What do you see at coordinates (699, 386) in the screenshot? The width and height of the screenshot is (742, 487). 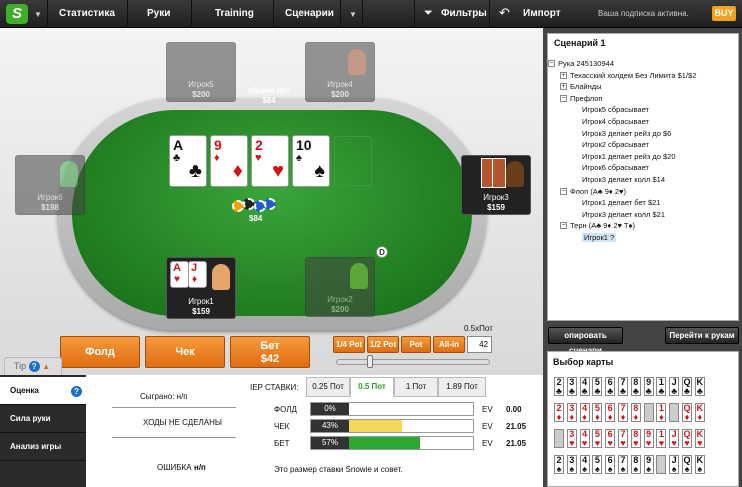 I see `card-picker-card: K ♣` at bounding box center [699, 386].